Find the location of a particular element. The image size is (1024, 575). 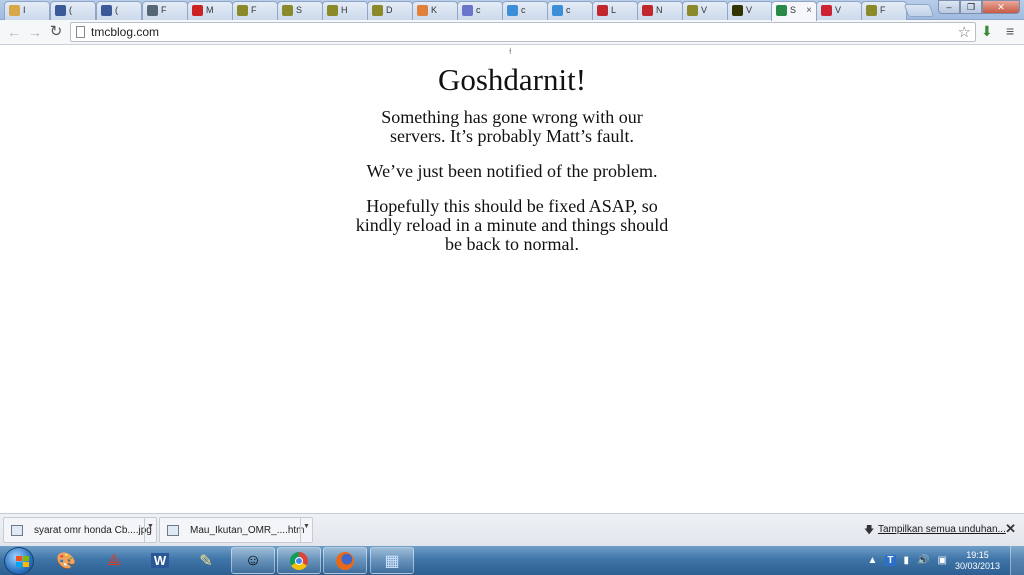

facebook-icon is located at coordinates (60, 11).